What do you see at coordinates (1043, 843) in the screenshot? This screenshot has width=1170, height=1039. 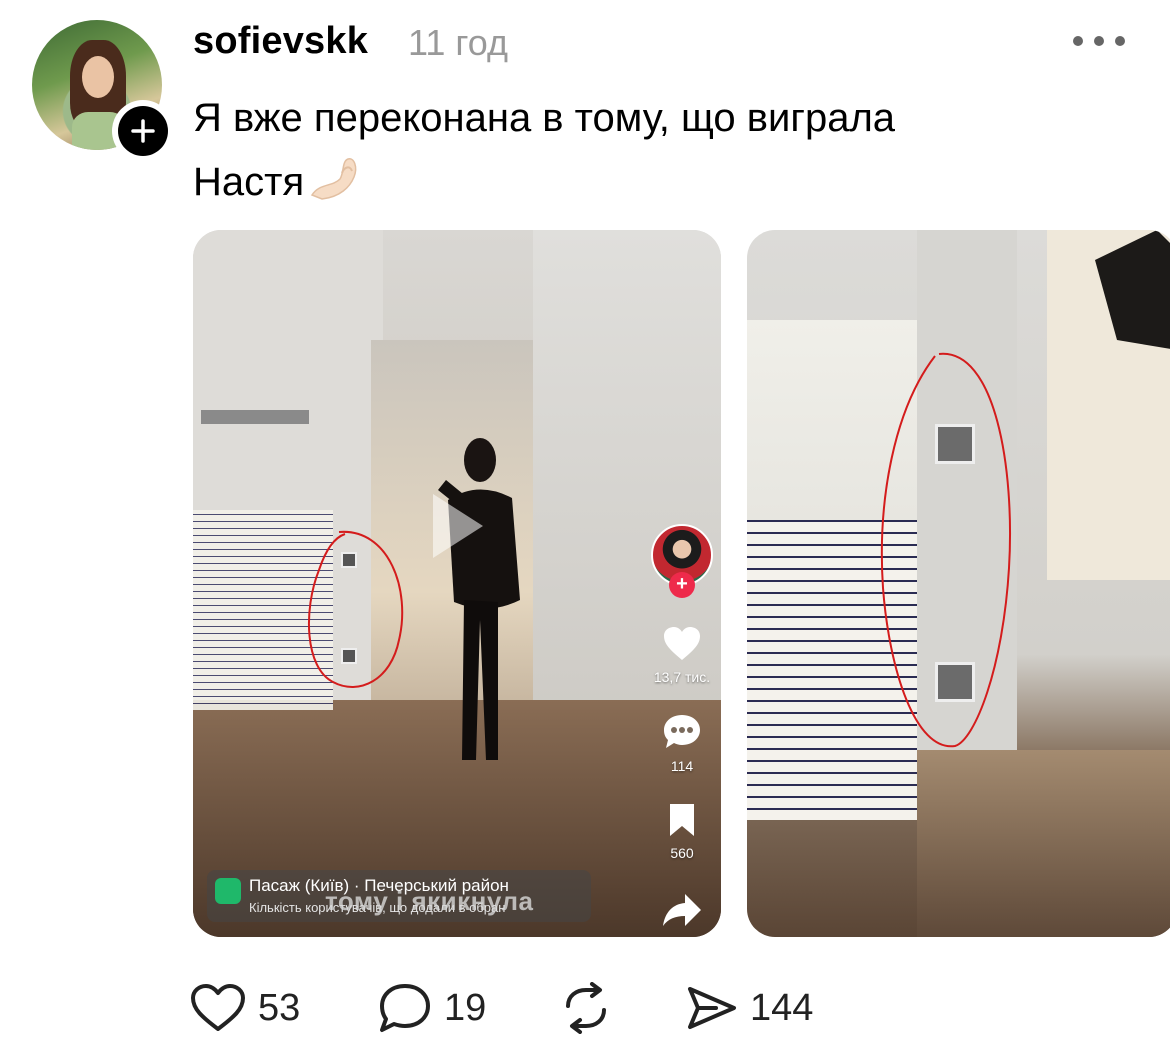 I see `zoom-floor` at bounding box center [1043, 843].